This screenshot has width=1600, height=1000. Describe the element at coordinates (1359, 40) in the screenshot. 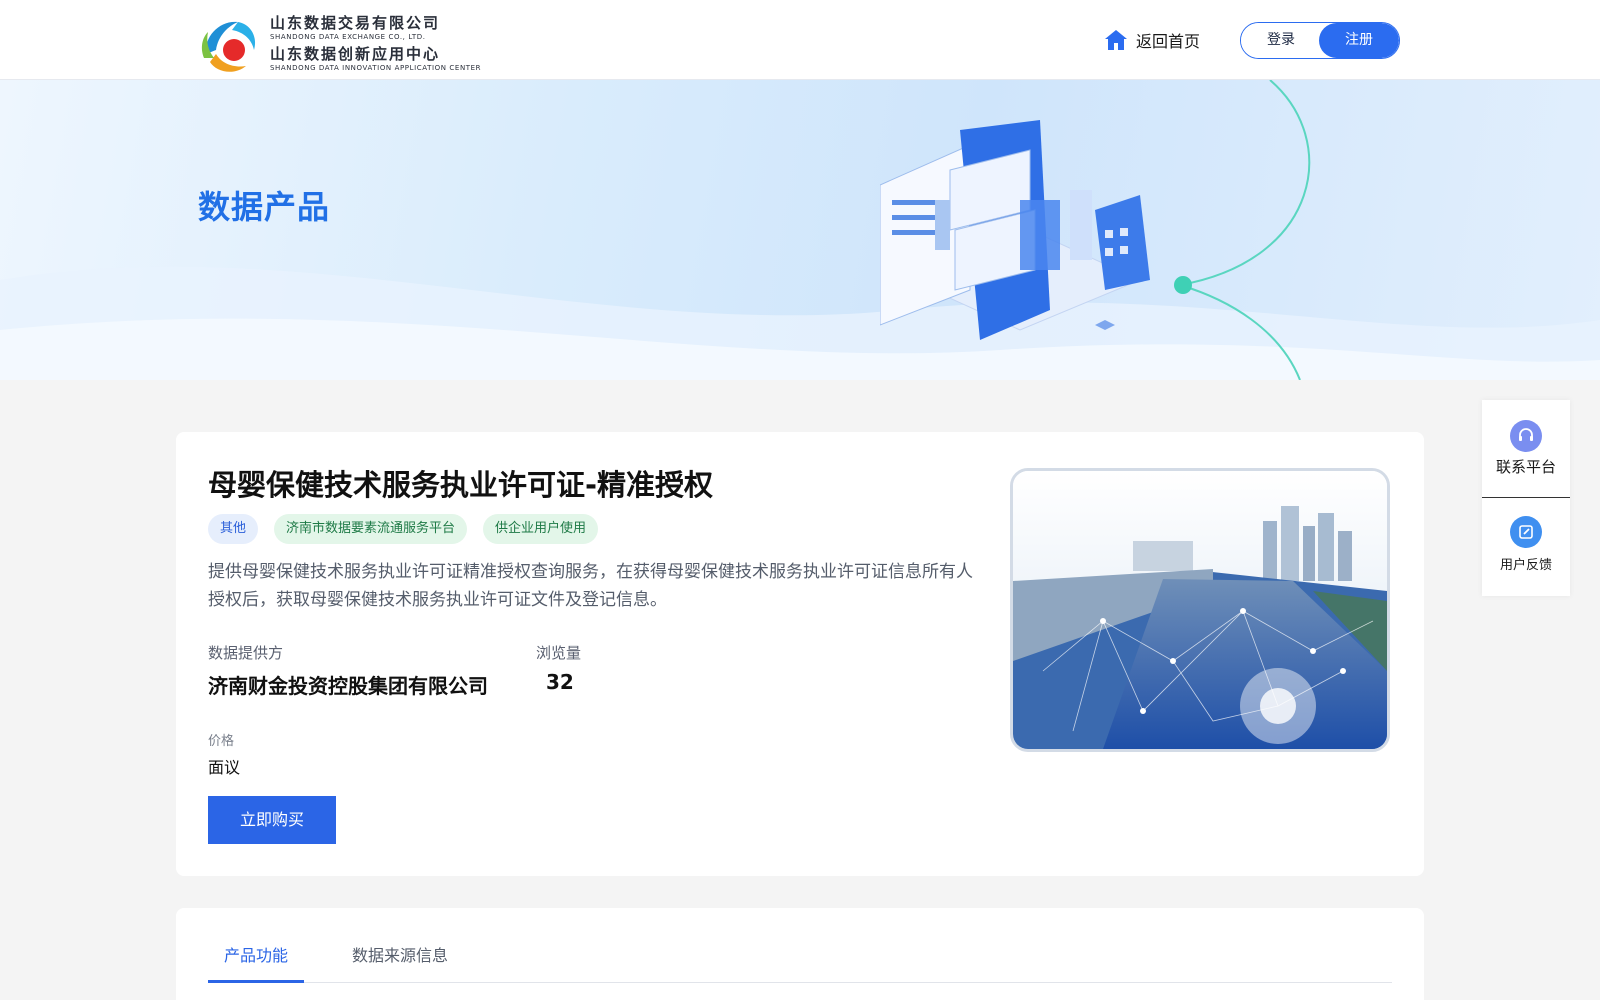

I see `register-button: 注册` at that location.